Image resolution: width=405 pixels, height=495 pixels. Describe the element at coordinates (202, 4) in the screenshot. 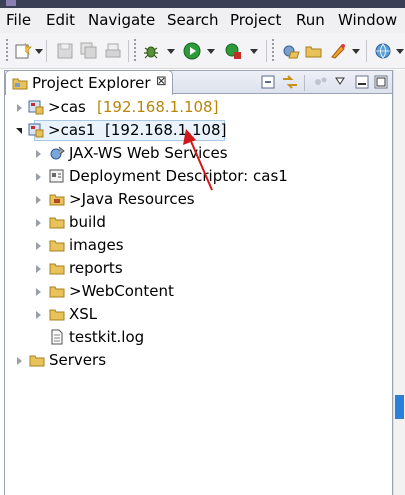

I see `window-titlebar` at that location.